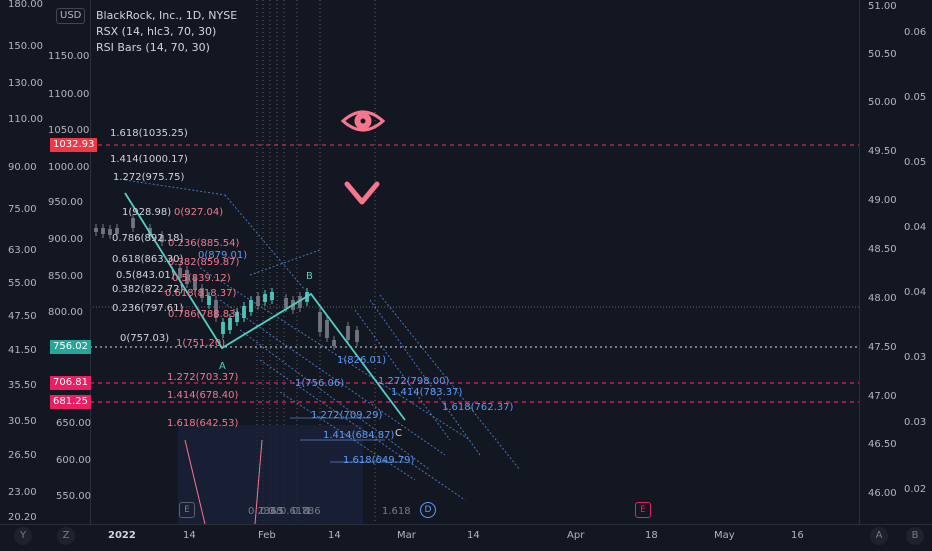  Describe the element at coordinates (651, 535) in the screenshot. I see `time-axis-label: 18` at that location.